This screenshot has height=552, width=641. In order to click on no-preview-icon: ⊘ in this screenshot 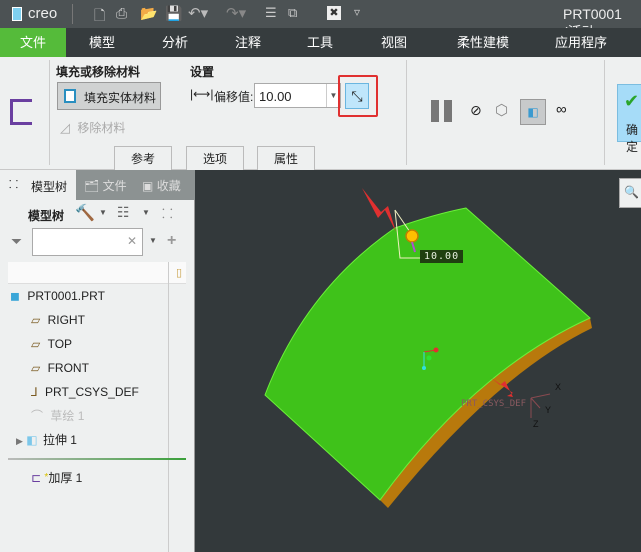, I will do `click(476, 110)`.